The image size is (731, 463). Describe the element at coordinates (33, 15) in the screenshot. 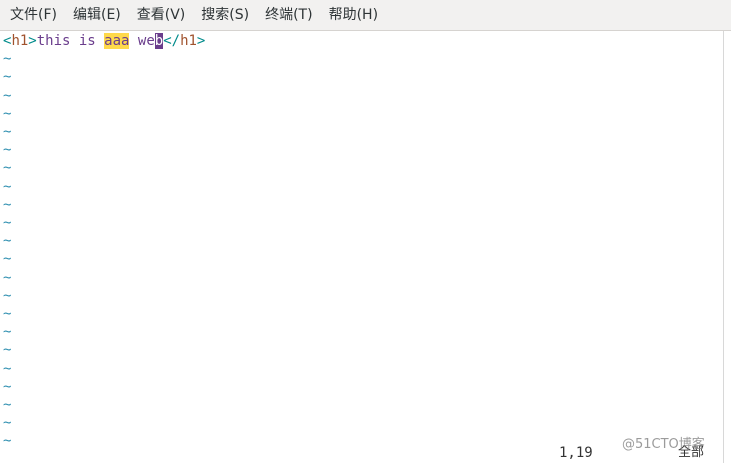

I see `menu-file: 文件(F)` at that location.